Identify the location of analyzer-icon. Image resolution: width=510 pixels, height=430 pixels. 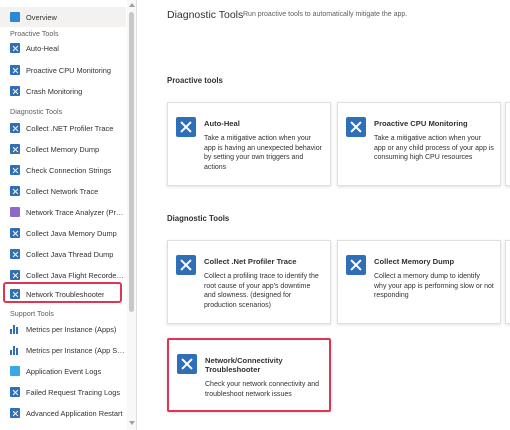
(15, 212).